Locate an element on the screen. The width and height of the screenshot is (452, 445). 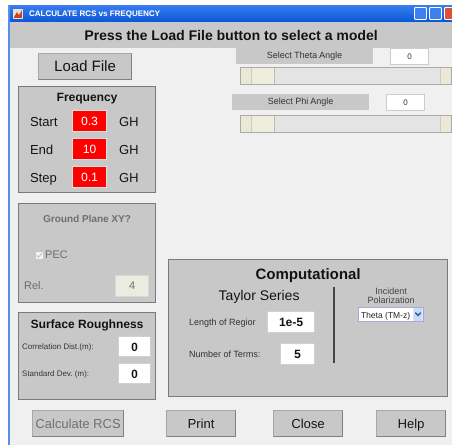
field-label: Start is located at coordinates (43, 121).